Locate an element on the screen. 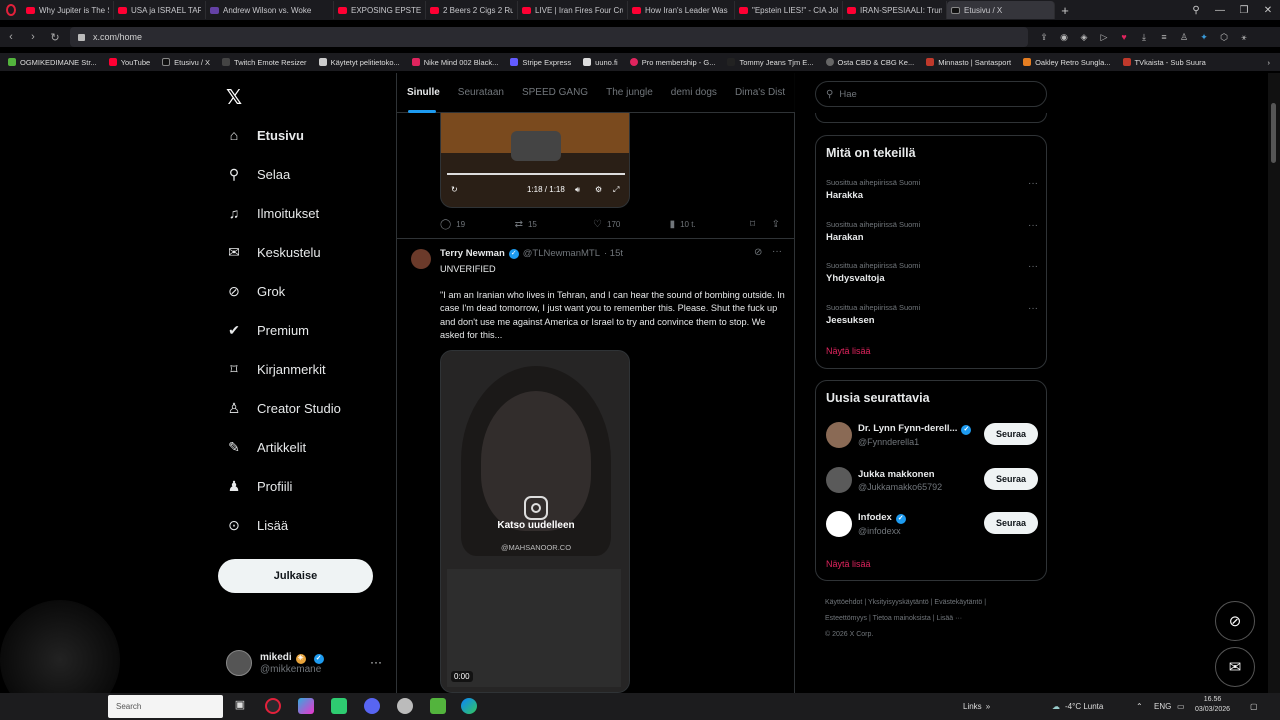 The width and height of the screenshot is (1280, 720). discord-taskbar-icon is located at coordinates (372, 706).